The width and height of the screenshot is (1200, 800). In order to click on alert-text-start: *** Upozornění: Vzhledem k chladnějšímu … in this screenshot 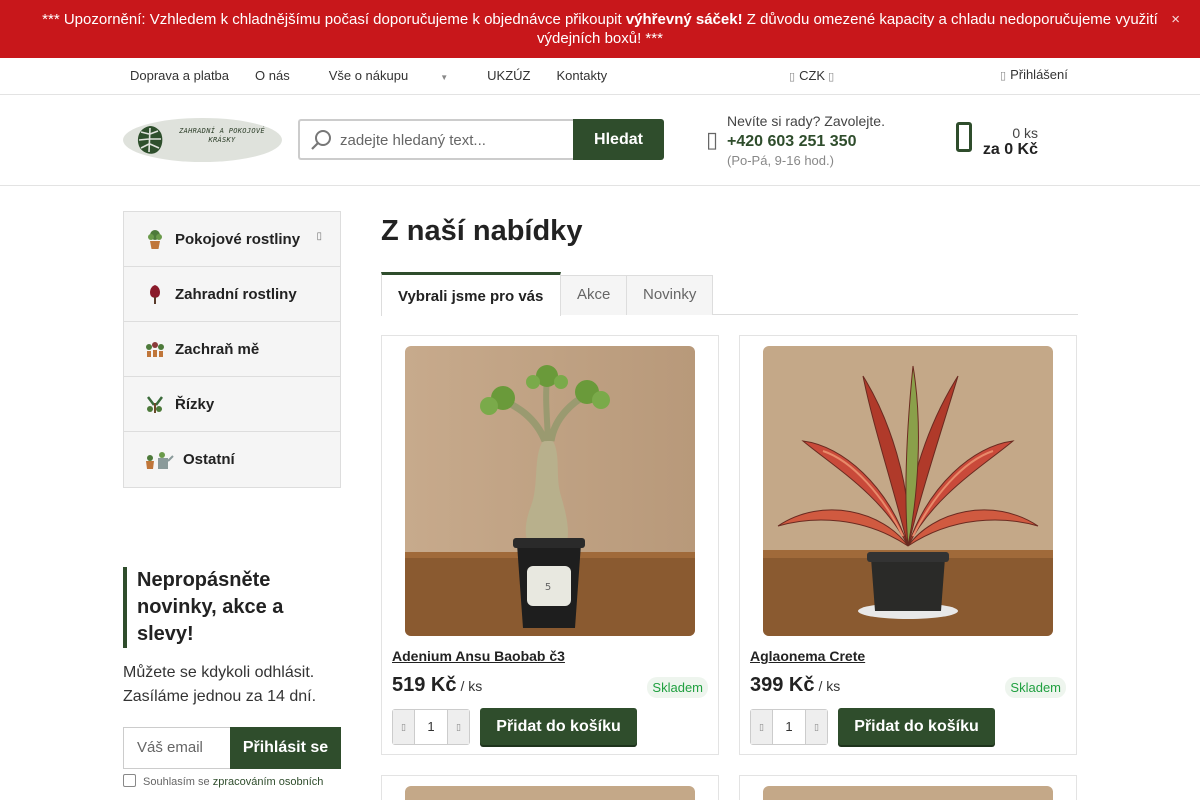, I will do `click(334, 19)`.